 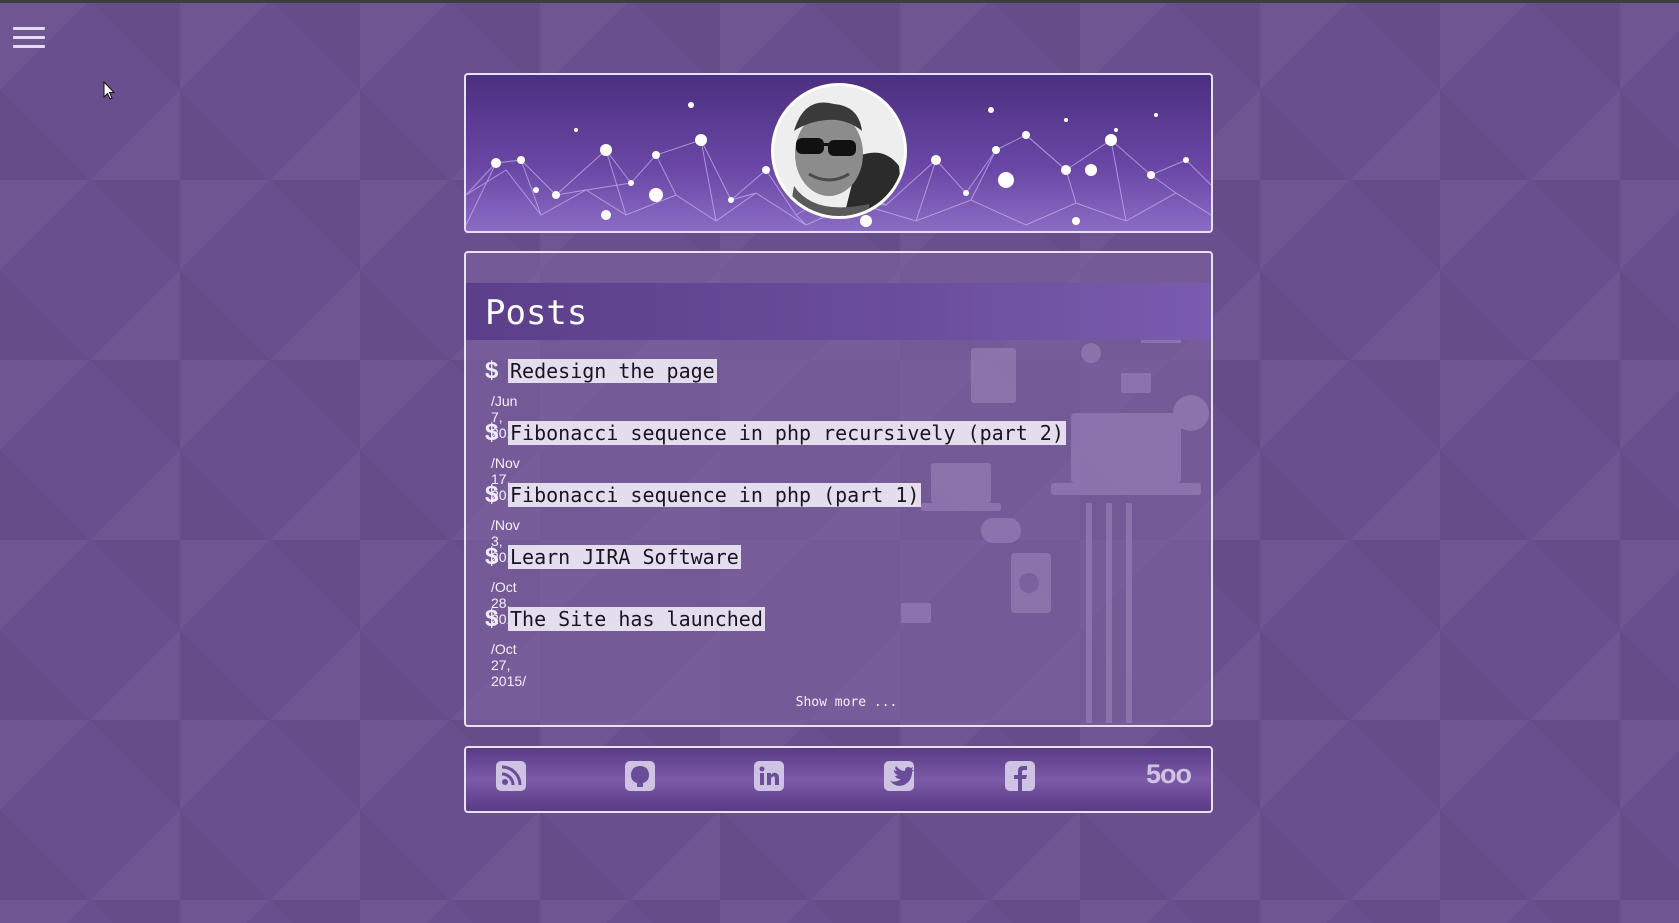 I want to click on avatar-photo-icon, so click(x=839, y=151).